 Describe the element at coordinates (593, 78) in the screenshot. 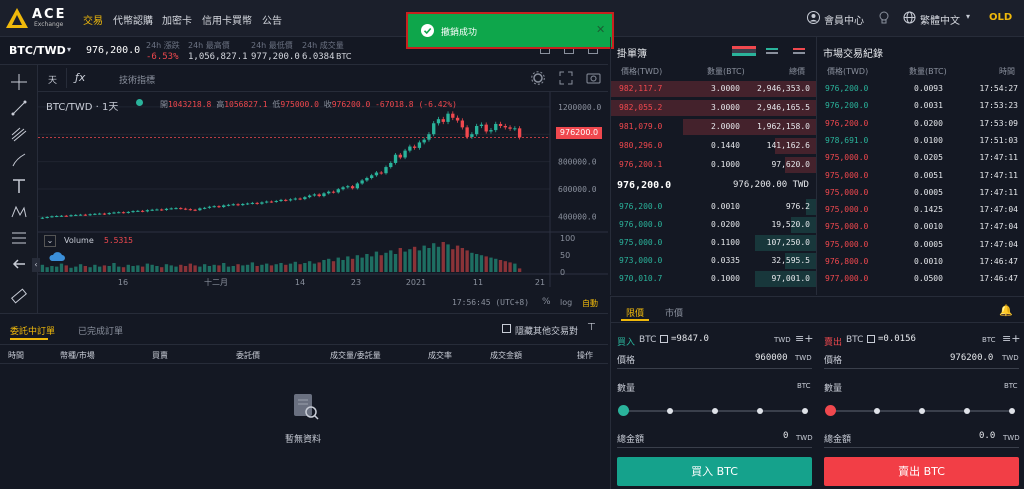

I see `camera-icon` at that location.